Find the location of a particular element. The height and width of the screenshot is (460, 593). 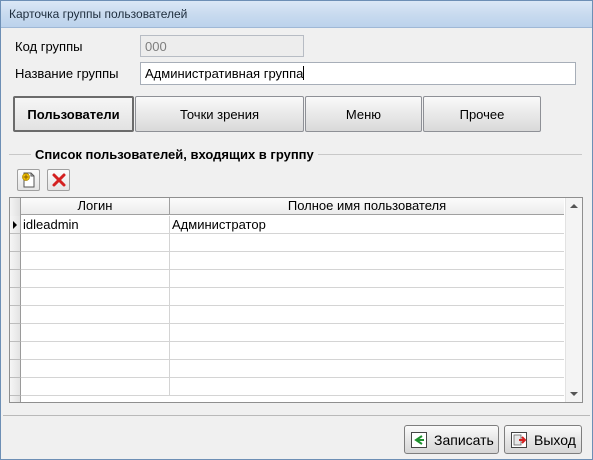

footer-divider is located at coordinates (296, 415).